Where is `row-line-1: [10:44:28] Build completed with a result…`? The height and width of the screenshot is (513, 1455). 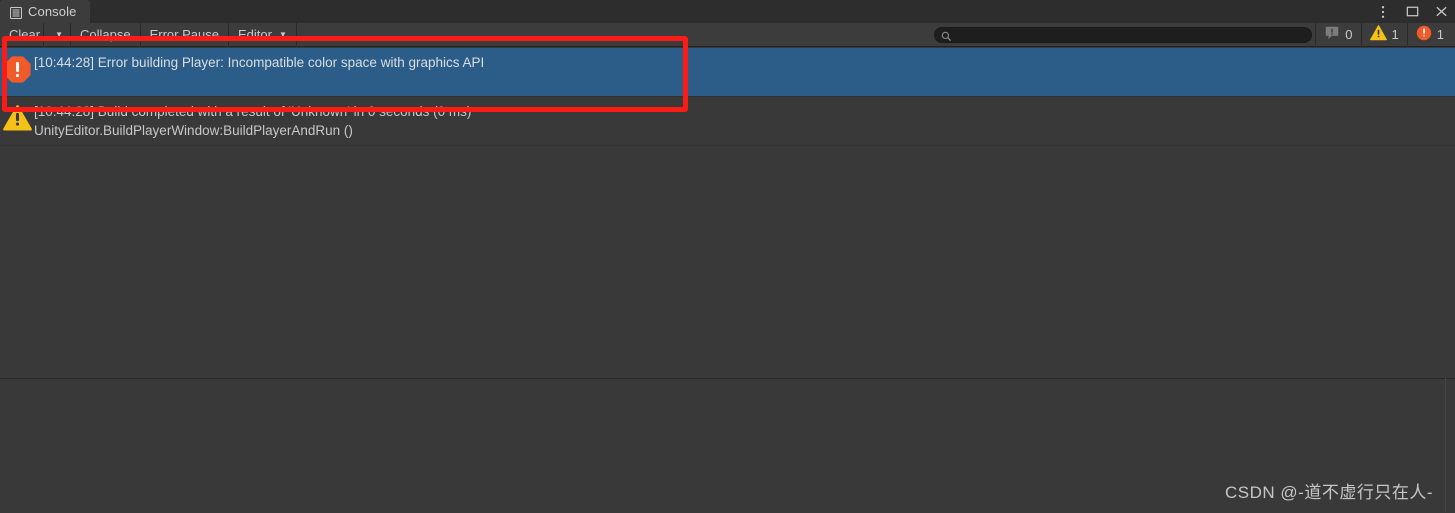 row-line-1: [10:44:28] Build completed with a result… is located at coordinates (253, 111).